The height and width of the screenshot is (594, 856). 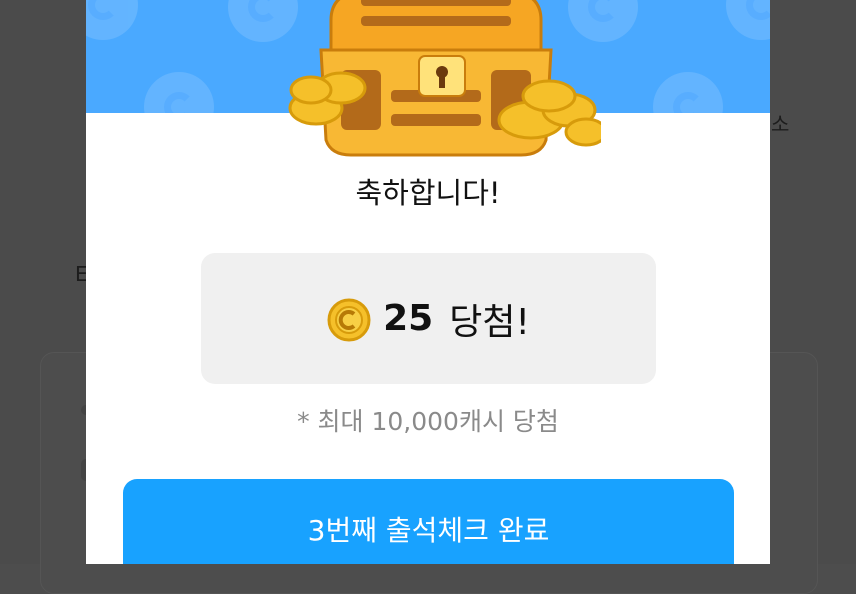 I want to click on coin-icon, so click(x=349, y=319).